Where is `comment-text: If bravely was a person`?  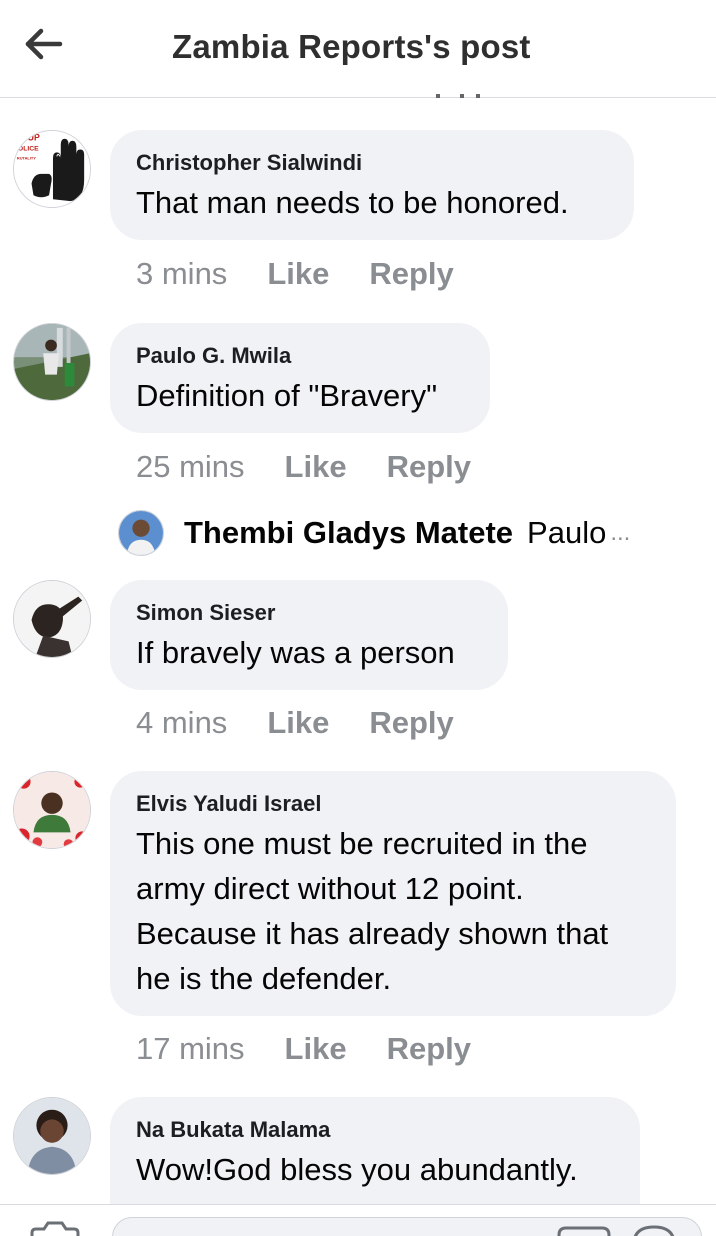 comment-text: If bravely was a person is located at coordinates (295, 652).